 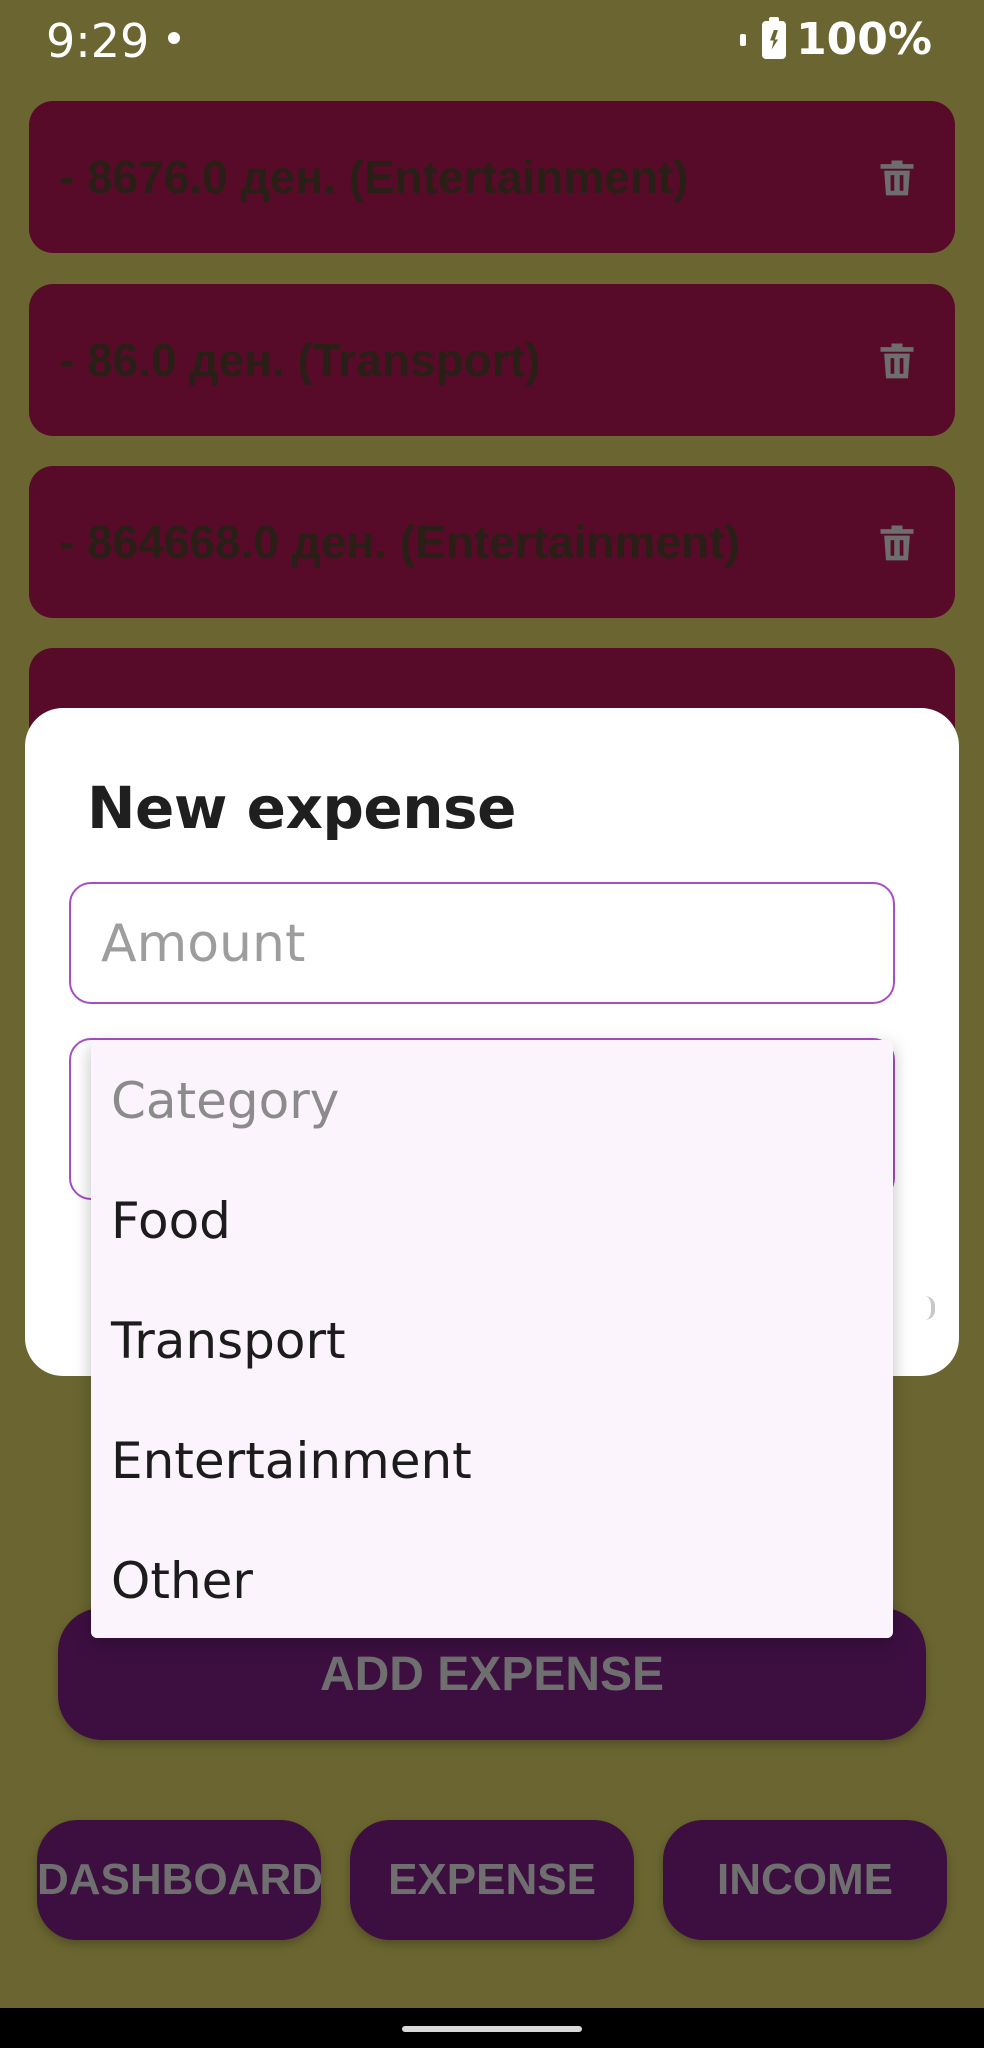 What do you see at coordinates (743, 39) in the screenshot?
I see `signal-icon` at bounding box center [743, 39].